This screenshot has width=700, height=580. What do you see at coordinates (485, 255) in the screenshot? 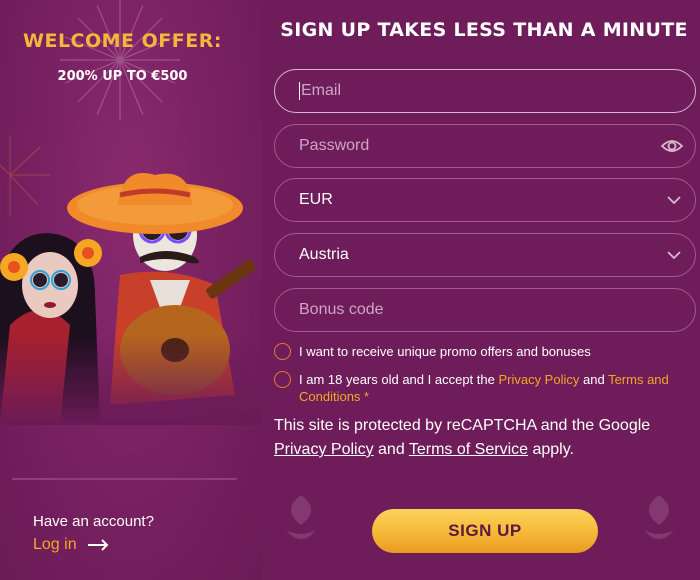
I see `country-select: Austria` at bounding box center [485, 255].